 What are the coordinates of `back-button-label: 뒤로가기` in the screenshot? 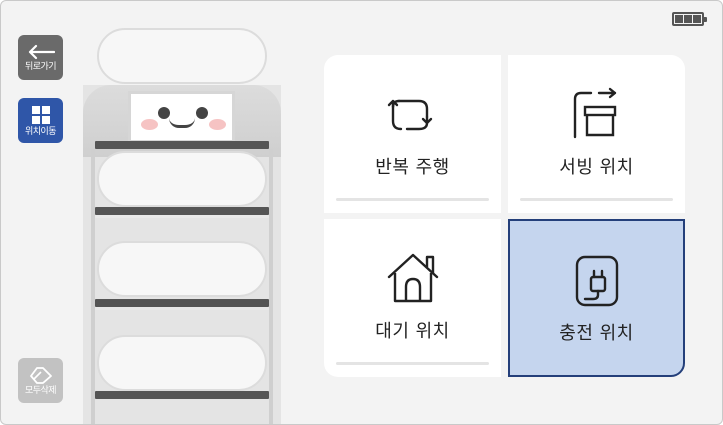 It's located at (40, 66).